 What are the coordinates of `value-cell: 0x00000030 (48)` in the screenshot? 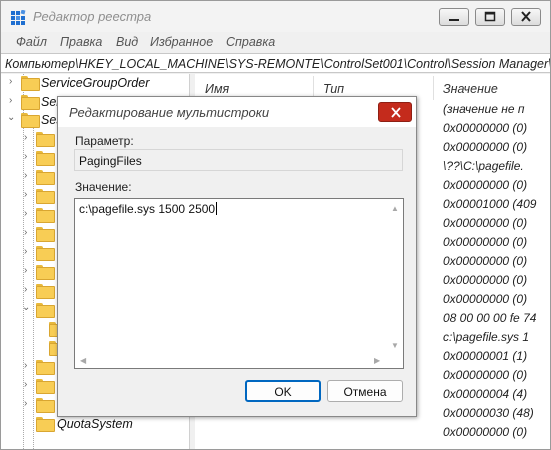 It's located at (488, 413).